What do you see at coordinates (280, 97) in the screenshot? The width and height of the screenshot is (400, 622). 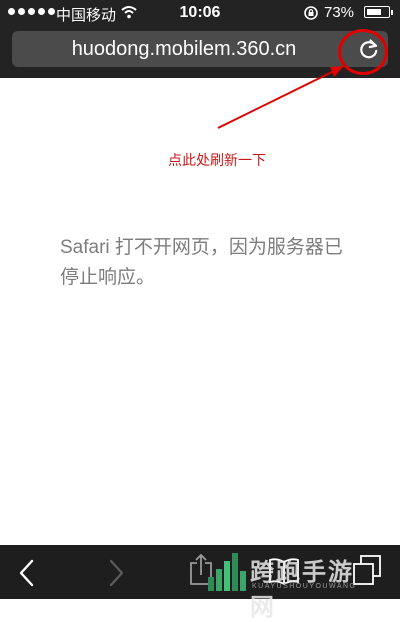 I see `annotation-arrow` at bounding box center [280, 97].